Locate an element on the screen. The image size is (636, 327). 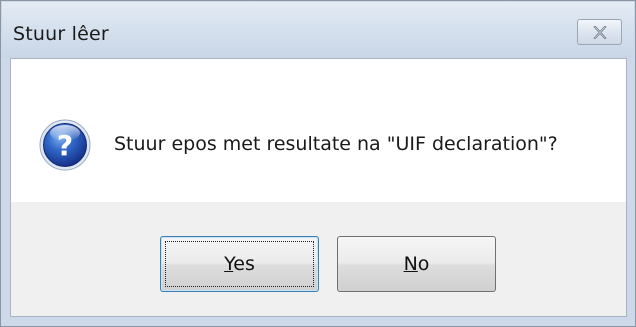
close-button is located at coordinates (599, 32).